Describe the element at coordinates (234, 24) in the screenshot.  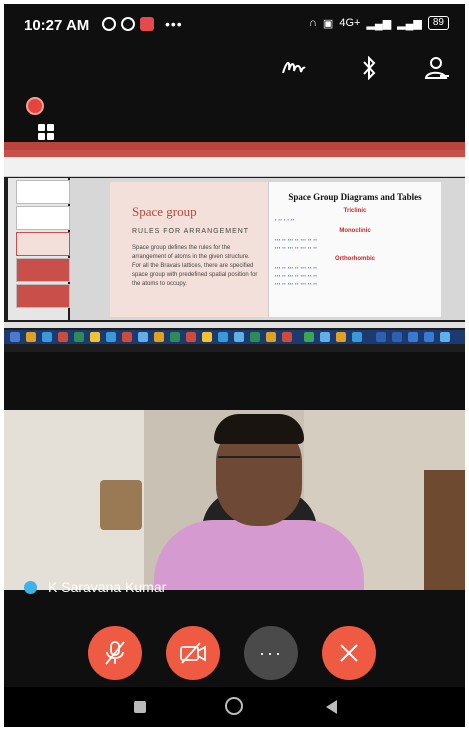
I see `status-bar: 10:27 AM ••• ∩ ▣ 4G+ ▂▄▆ ▂▄▆ 89` at that location.